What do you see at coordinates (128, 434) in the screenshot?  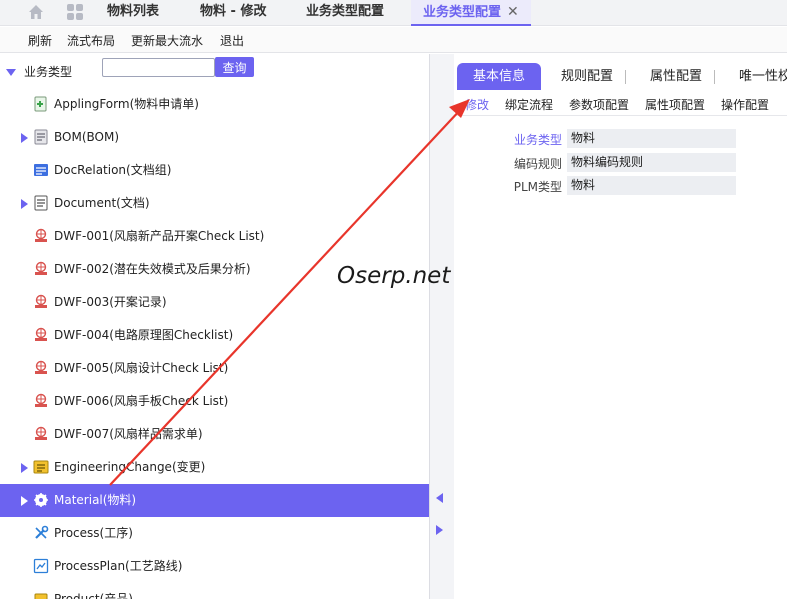 I see `tree-node-label: DWF-007(风扇样品需求单)` at bounding box center [128, 434].